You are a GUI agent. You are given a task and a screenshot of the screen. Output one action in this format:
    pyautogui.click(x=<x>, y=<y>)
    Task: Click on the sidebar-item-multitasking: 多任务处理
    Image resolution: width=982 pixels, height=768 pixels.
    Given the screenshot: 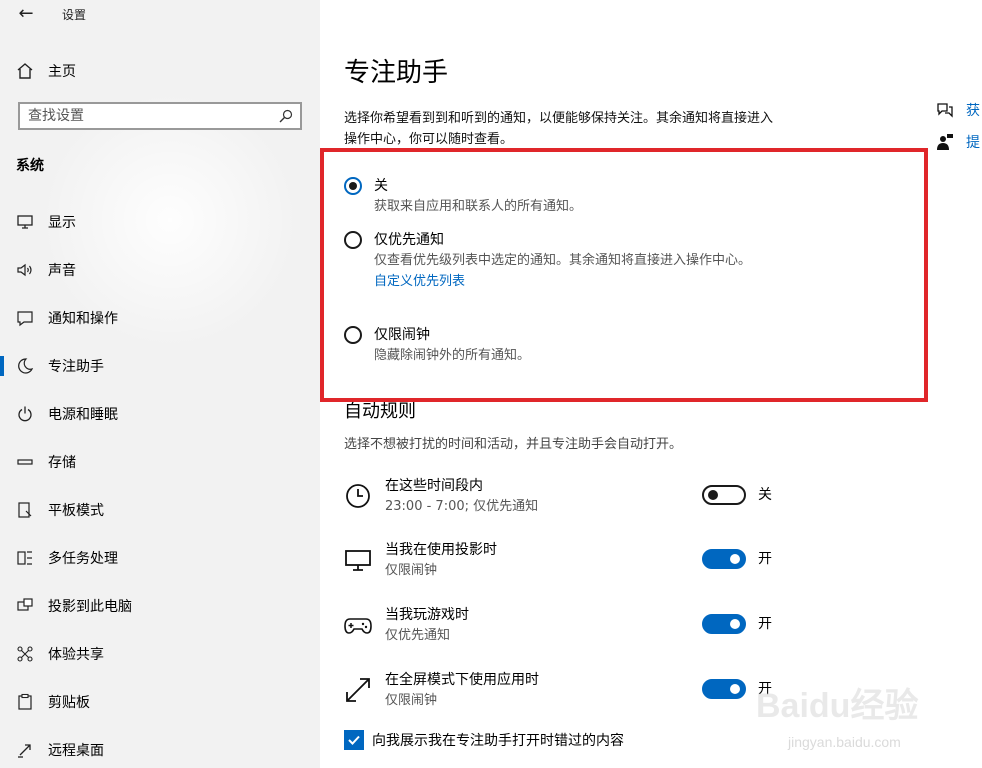 What is the action you would take?
    pyautogui.click(x=160, y=558)
    